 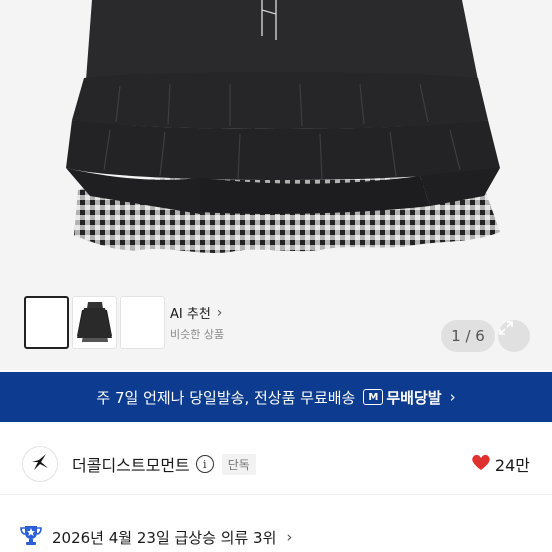 I want to click on shipping-banner: 주 7일 언제나 당일발송, 전상품 무료배송 M 무배당발 ›, so click(x=276, y=397).